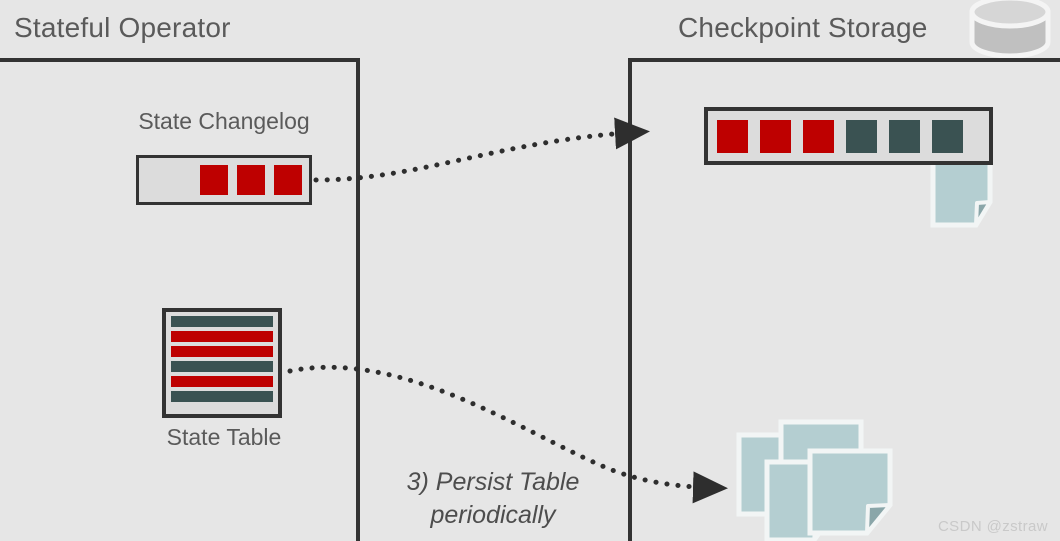  I want to click on state-table-box, so click(222, 363).